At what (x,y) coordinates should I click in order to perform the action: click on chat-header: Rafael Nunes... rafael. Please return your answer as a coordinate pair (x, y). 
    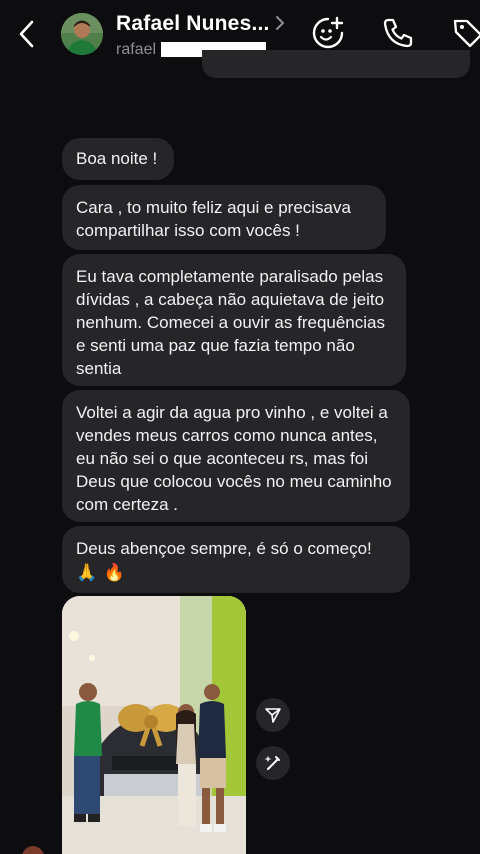
    Looking at the image, I should click on (240, 39).